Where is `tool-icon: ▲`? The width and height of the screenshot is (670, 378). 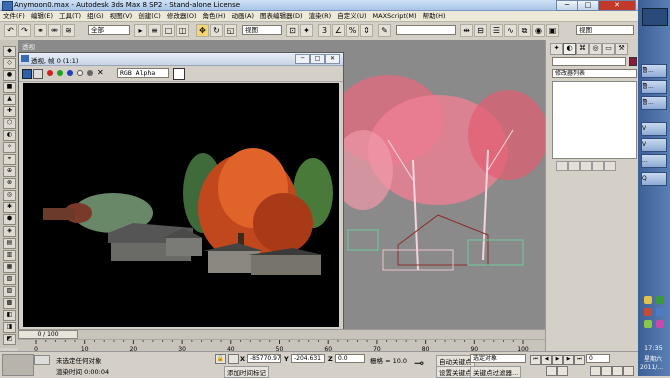
tool-icon: ▲ is located at coordinates (9, 99).